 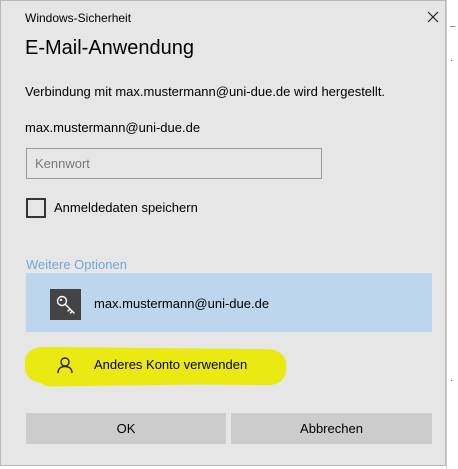 I want to click on close-button, so click(x=433, y=17).